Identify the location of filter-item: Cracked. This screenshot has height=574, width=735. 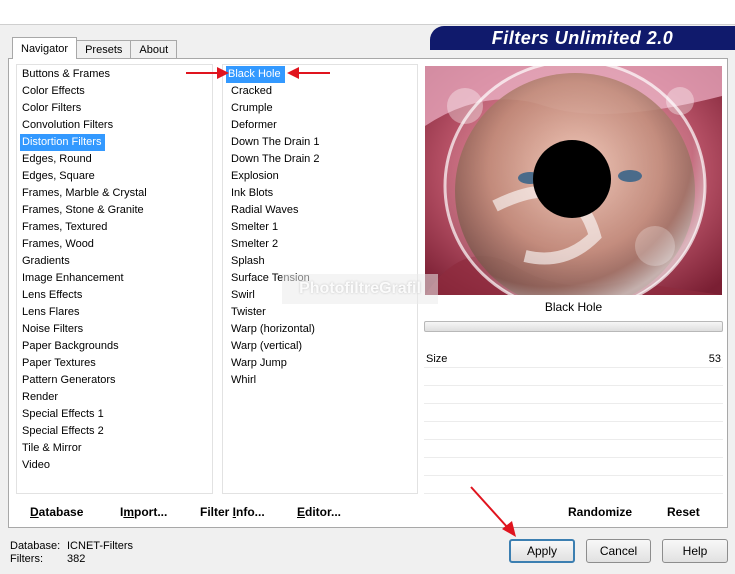
(320, 91).